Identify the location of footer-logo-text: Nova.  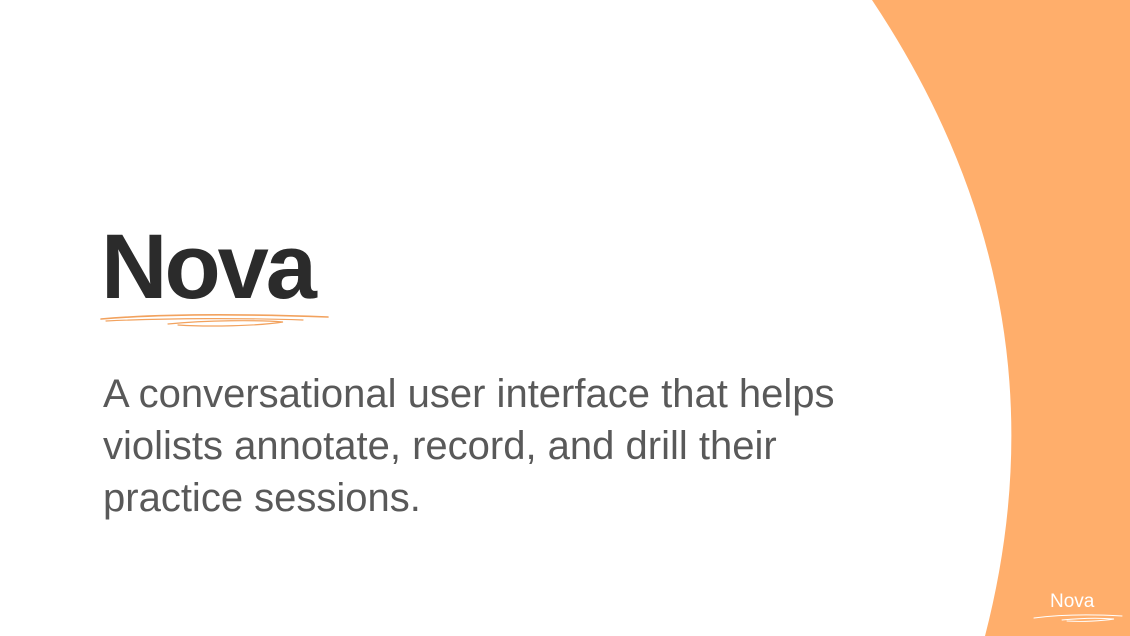
(1072, 601).